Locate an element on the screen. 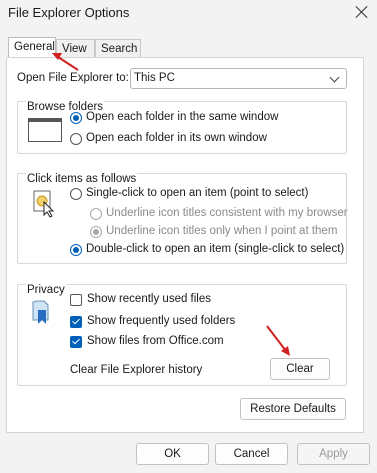 This screenshot has width=377, height=473. annotation-arrow-general-icon is located at coordinates (65, 62).